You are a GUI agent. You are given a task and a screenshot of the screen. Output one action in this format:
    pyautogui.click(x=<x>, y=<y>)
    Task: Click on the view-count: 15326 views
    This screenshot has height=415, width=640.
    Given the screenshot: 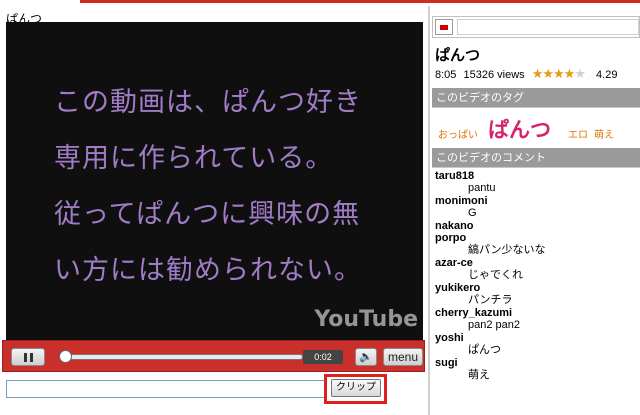 What is the action you would take?
    pyautogui.click(x=494, y=75)
    